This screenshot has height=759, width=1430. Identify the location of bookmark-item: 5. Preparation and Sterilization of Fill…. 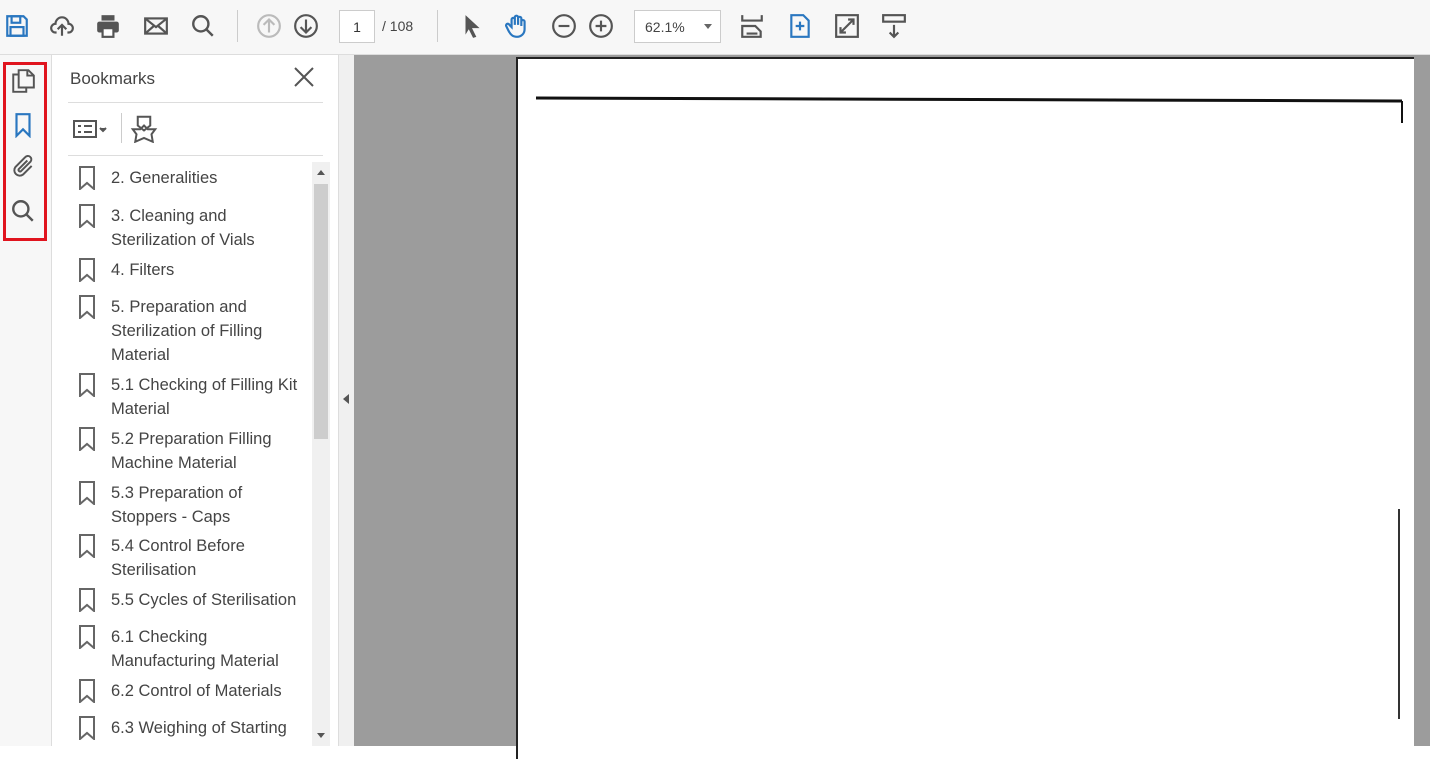
(193, 331).